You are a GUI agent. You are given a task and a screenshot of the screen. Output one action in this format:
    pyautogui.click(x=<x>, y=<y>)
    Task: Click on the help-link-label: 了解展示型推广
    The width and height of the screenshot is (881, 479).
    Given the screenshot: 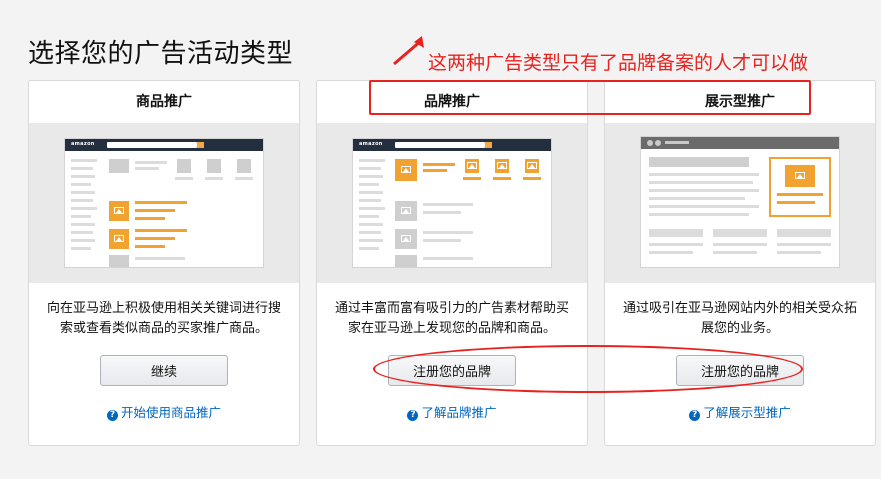 What is the action you would take?
    pyautogui.click(x=747, y=412)
    